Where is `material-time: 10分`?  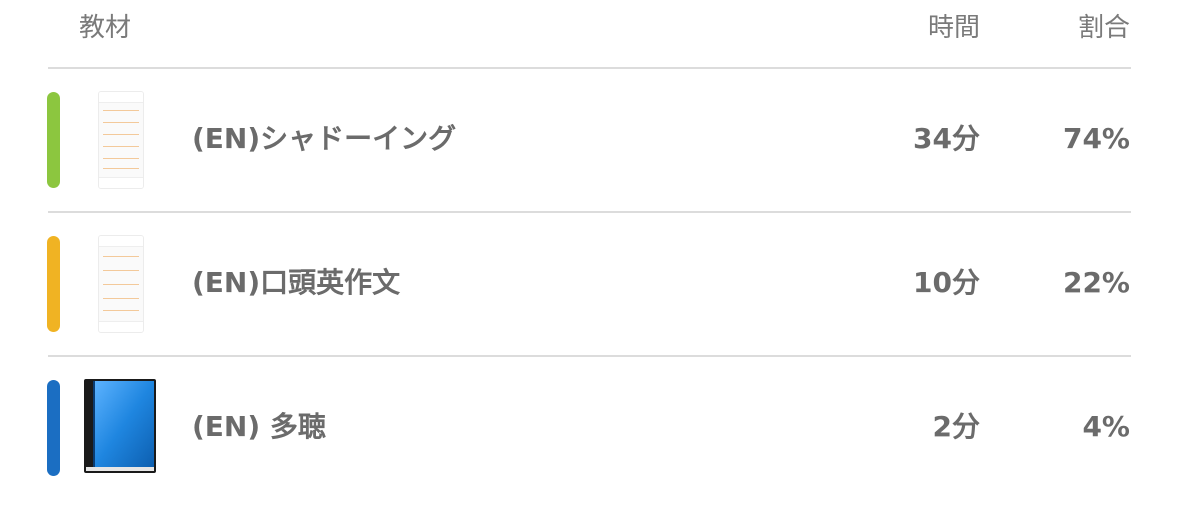
material-time: 10分 is located at coordinates (946, 282).